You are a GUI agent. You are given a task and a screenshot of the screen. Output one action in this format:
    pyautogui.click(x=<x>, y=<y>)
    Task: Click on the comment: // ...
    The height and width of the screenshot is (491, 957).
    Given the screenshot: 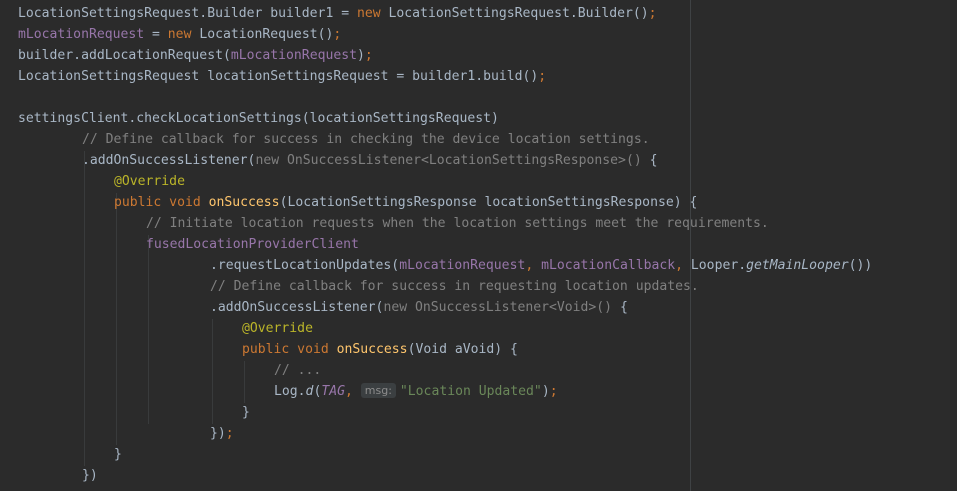 What is the action you would take?
    pyautogui.click(x=298, y=370)
    